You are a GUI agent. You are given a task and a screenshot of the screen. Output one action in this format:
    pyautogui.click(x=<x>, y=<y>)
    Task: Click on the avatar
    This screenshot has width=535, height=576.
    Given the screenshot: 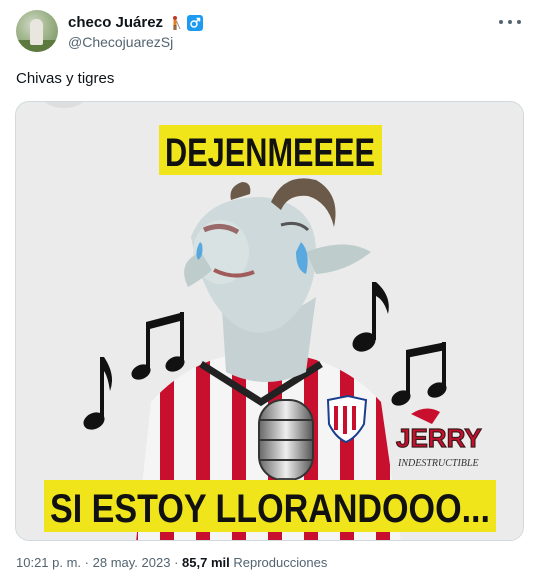 What is the action you would take?
    pyautogui.click(x=37, y=31)
    